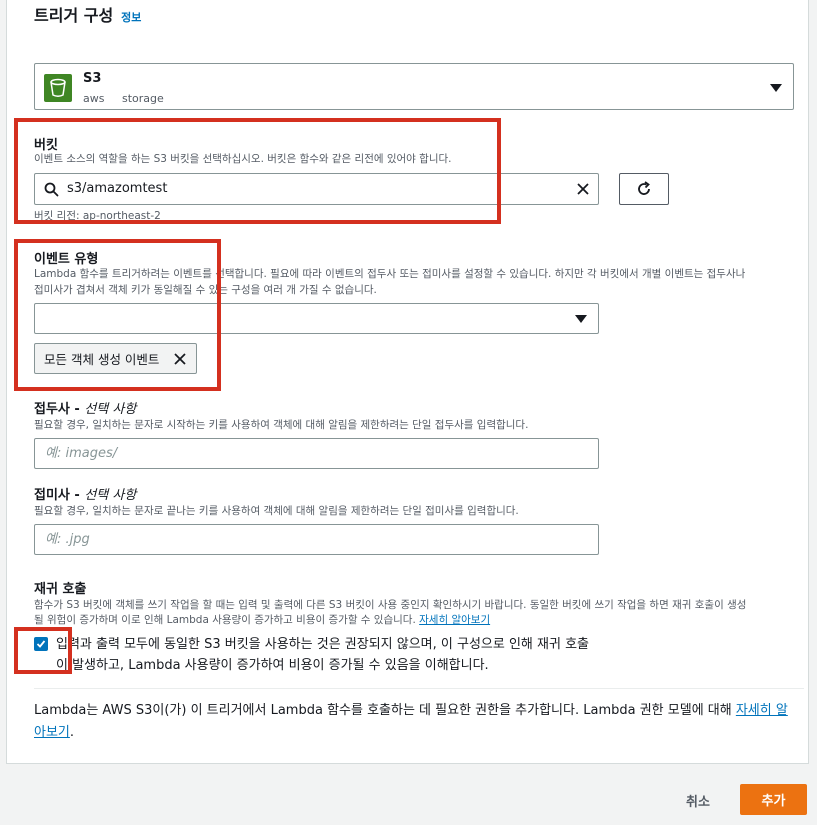 Image resolution: width=817 pixels, height=825 pixels. I want to click on suffix-label: 접미사 - 선택 사항, so click(85, 493).